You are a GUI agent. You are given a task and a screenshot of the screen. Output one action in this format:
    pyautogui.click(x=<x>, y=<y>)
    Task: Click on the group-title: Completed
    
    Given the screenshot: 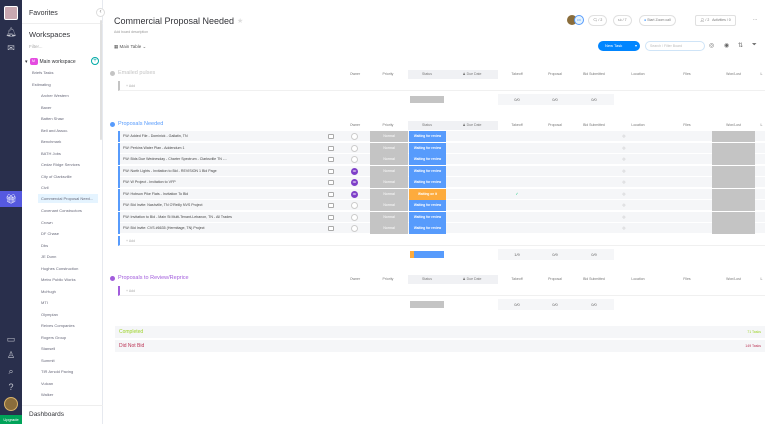 What is the action you would take?
    pyautogui.click(x=131, y=332)
    